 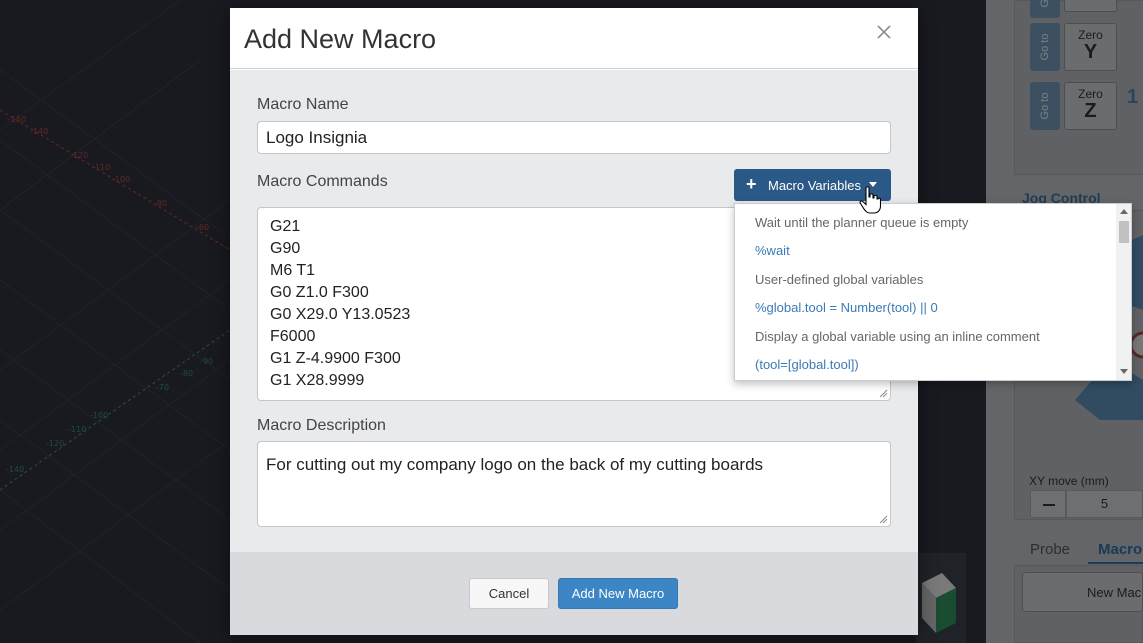 I want to click on cancel-button: Cancel, so click(x=509, y=593).